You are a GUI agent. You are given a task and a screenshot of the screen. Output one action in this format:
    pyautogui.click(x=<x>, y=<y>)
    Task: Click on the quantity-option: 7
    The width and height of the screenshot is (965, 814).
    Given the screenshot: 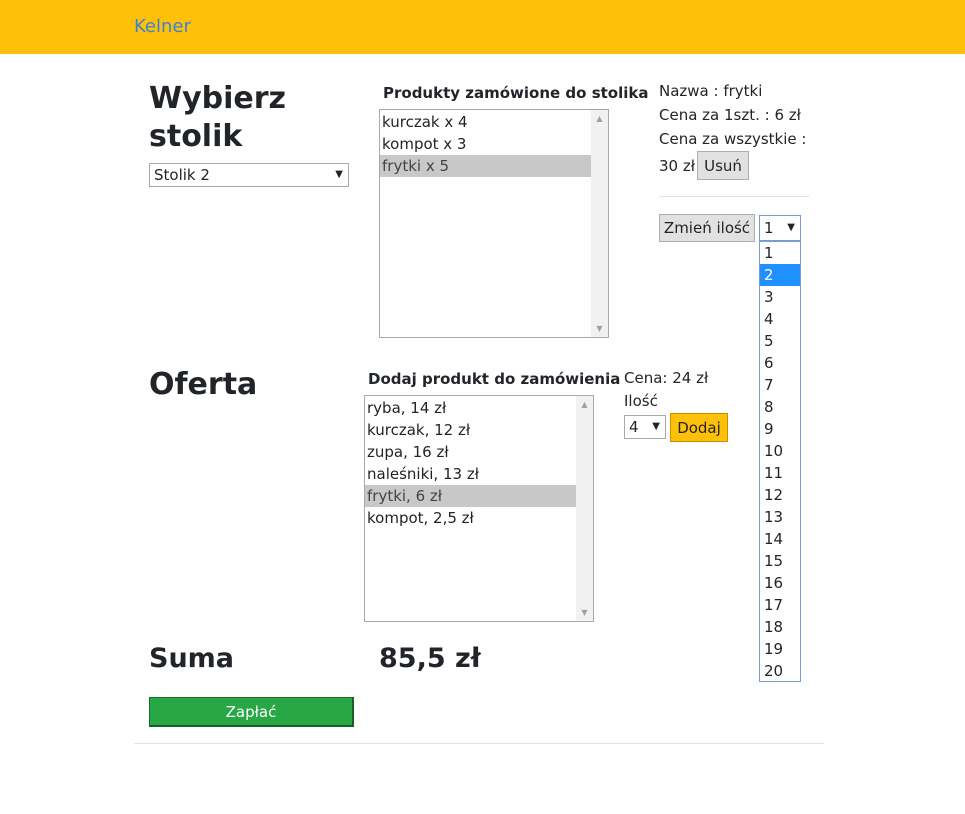 What is the action you would take?
    pyautogui.click(x=780, y=385)
    